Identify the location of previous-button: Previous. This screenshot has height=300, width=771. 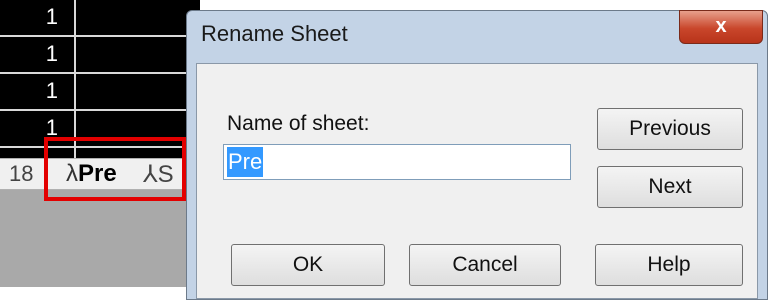
(670, 129).